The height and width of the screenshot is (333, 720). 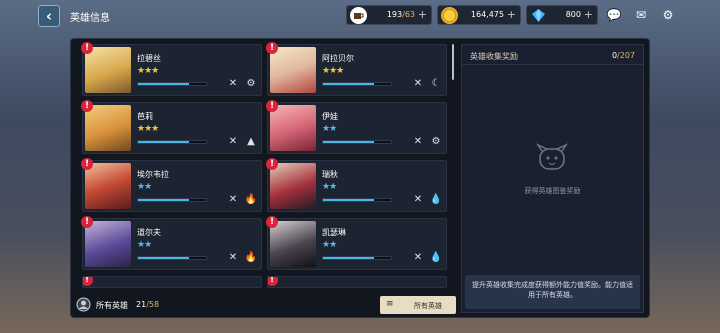 I want to click on all-heroes-filter-button: ≡ 所有英雄, so click(x=418, y=305).